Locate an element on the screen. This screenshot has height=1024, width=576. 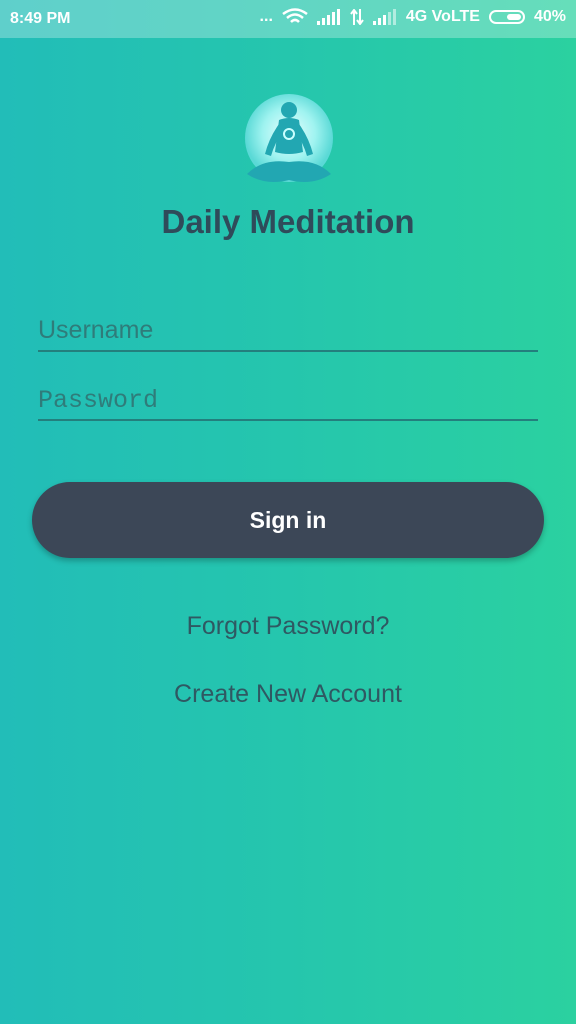
status-time: 8:49 PM is located at coordinates (40, 18).